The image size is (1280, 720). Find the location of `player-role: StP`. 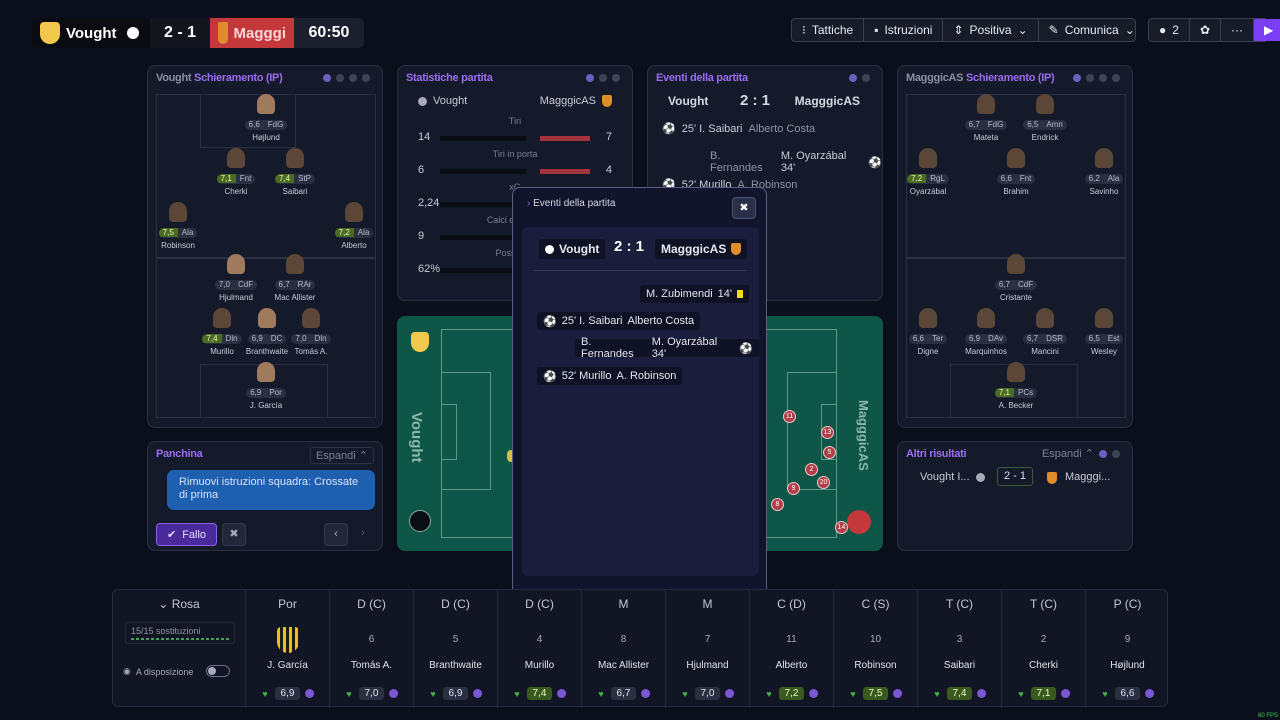

player-role: StP is located at coordinates (305, 178).